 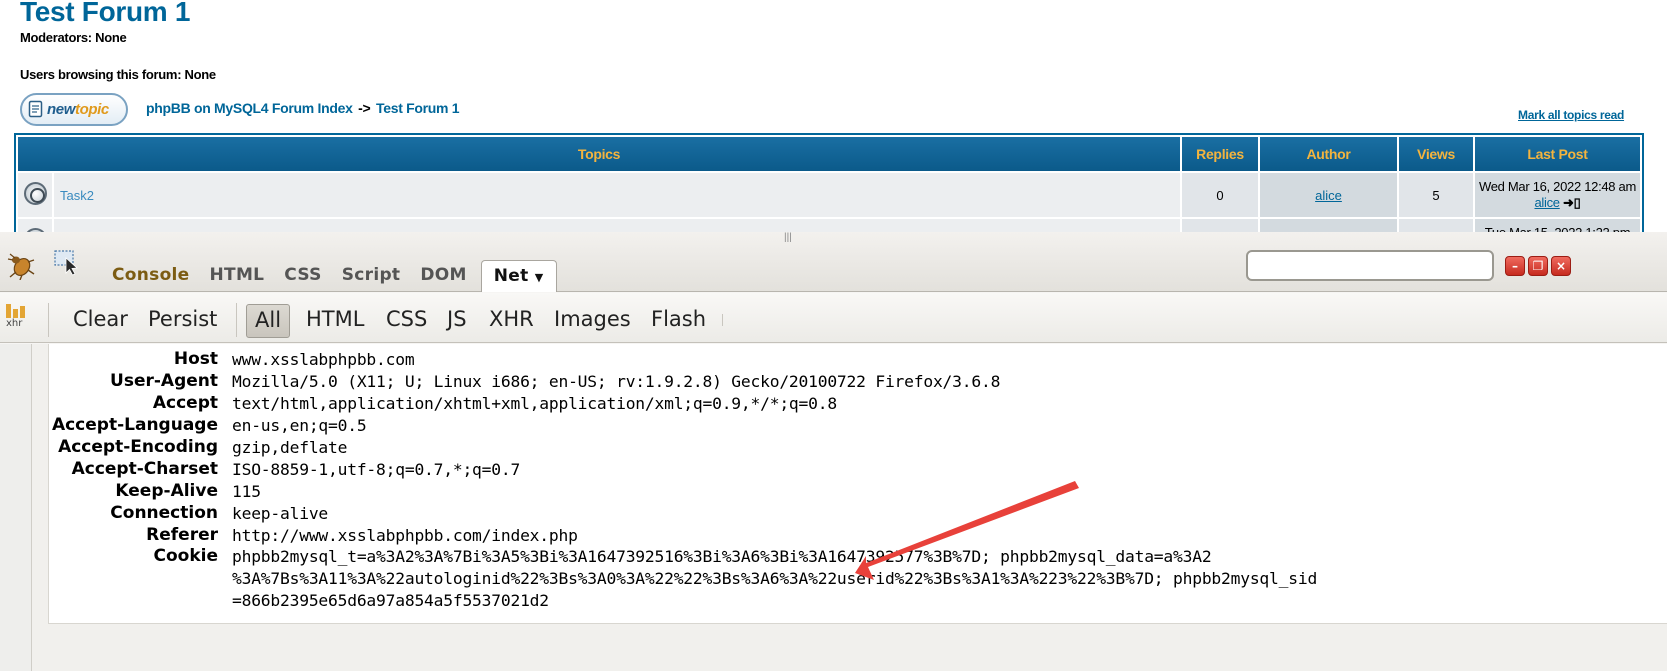 I want to click on column-header-topics: Topics, so click(x=599, y=154).